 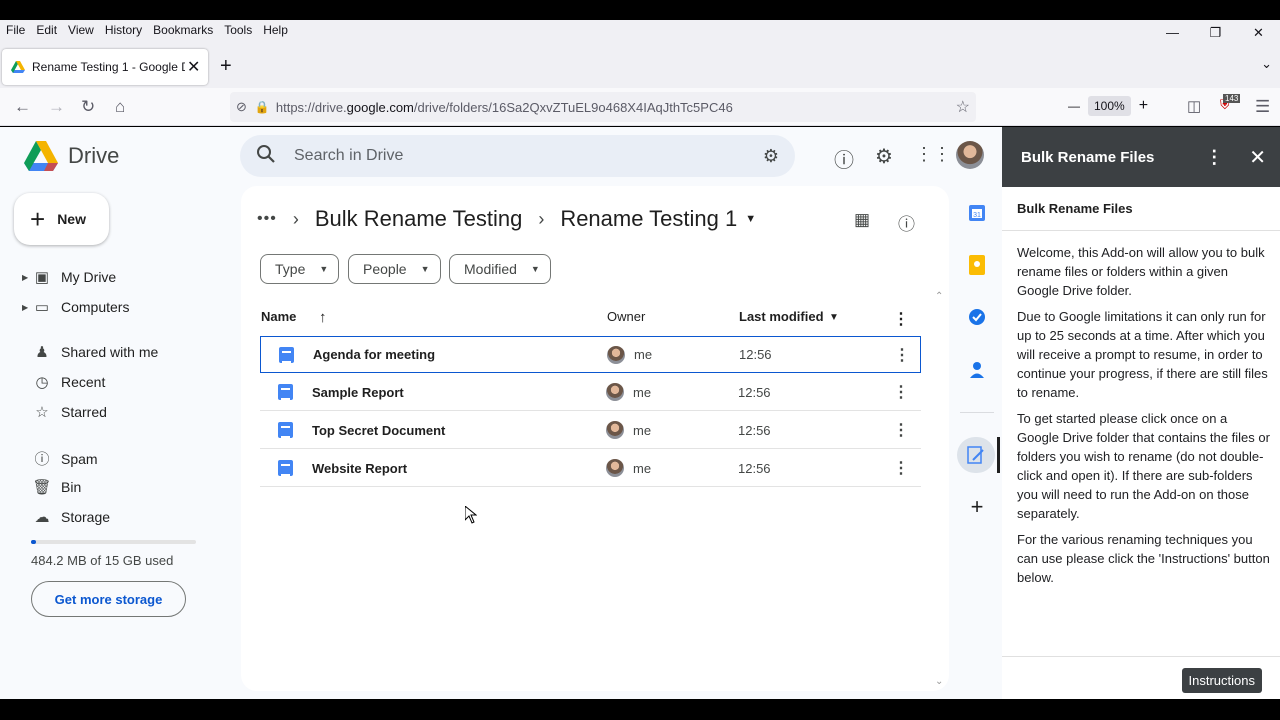 I want to click on menu-tools: Tools, so click(x=237, y=30).